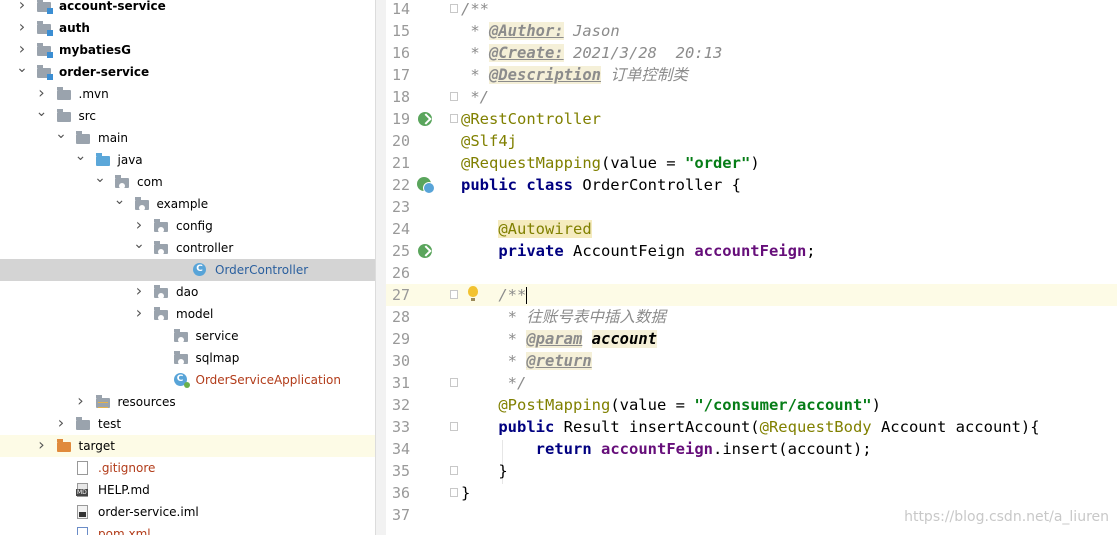 This screenshot has width=1117, height=535. Describe the element at coordinates (751, 207) in the screenshot. I see `code-line: 23` at that location.